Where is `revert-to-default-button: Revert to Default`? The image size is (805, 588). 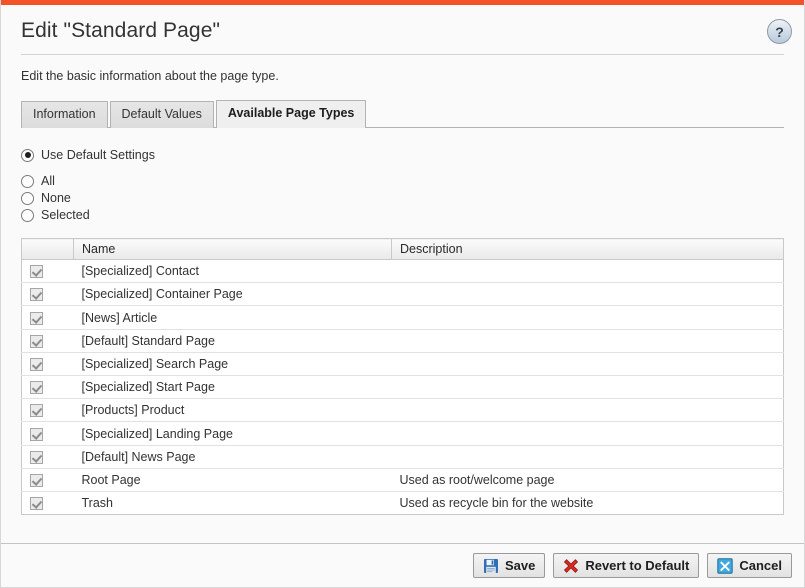 revert-to-default-button: Revert to Default is located at coordinates (626, 565).